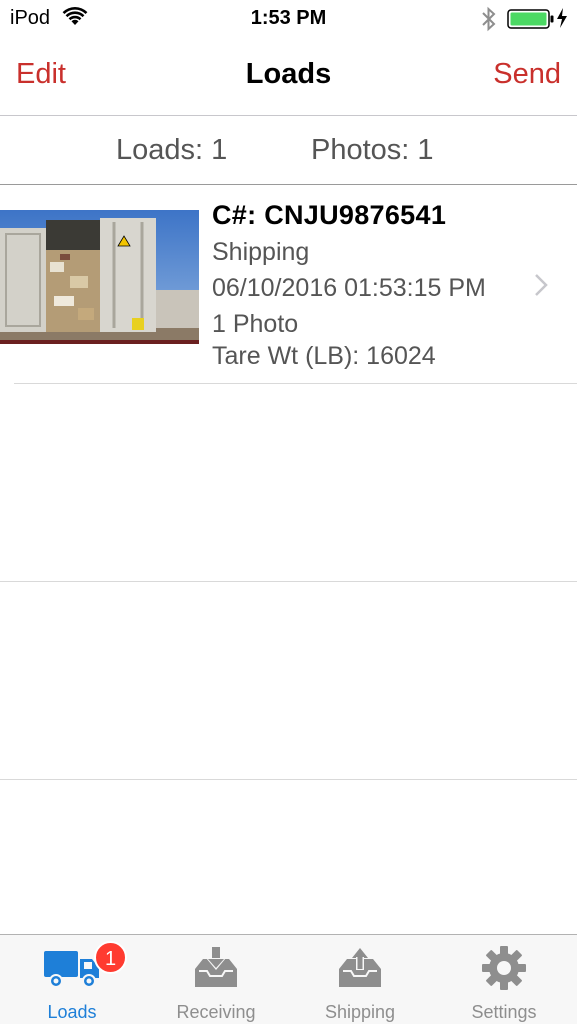  What do you see at coordinates (324, 356) in the screenshot?
I see `tare-weight: Tare Wt (LB): 16024` at bounding box center [324, 356].